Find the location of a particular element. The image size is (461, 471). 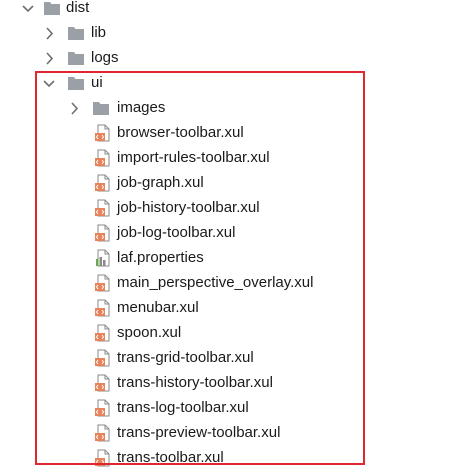

tree-file-item: browser-toolbar.xul is located at coordinates (230, 133).